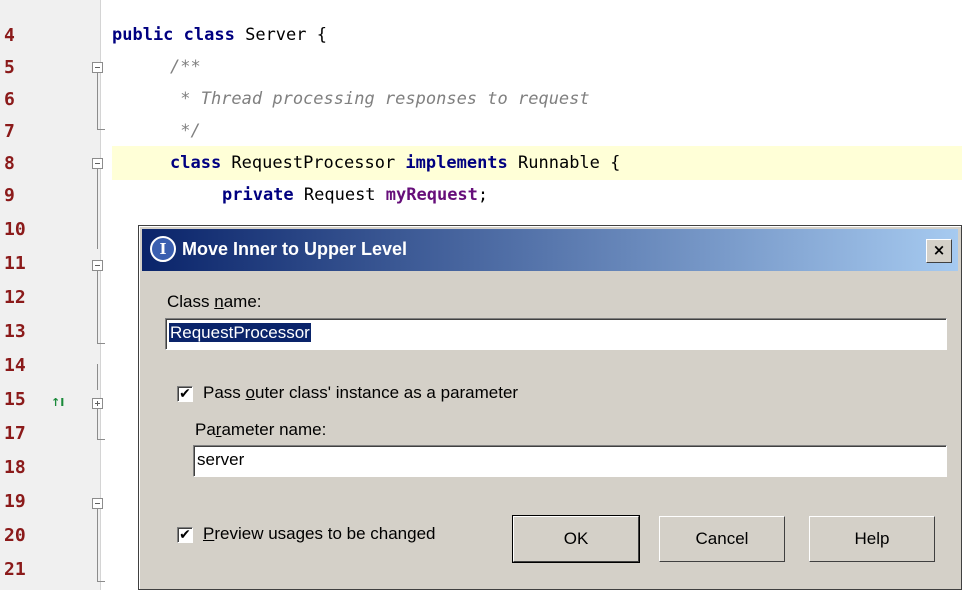 This screenshot has width=962, height=590. I want to click on line-number: 11, so click(15, 263).